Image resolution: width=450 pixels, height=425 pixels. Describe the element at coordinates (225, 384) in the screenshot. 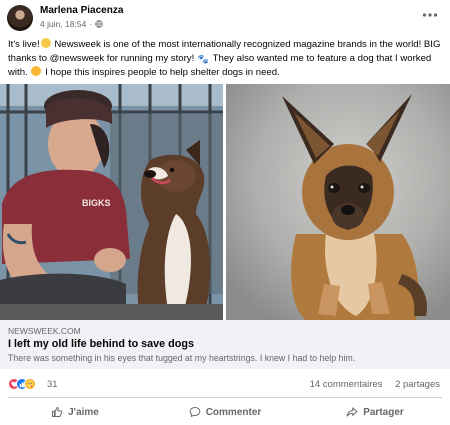

I see `reactions-bar: 31 14 commentaires 2 partages` at that location.